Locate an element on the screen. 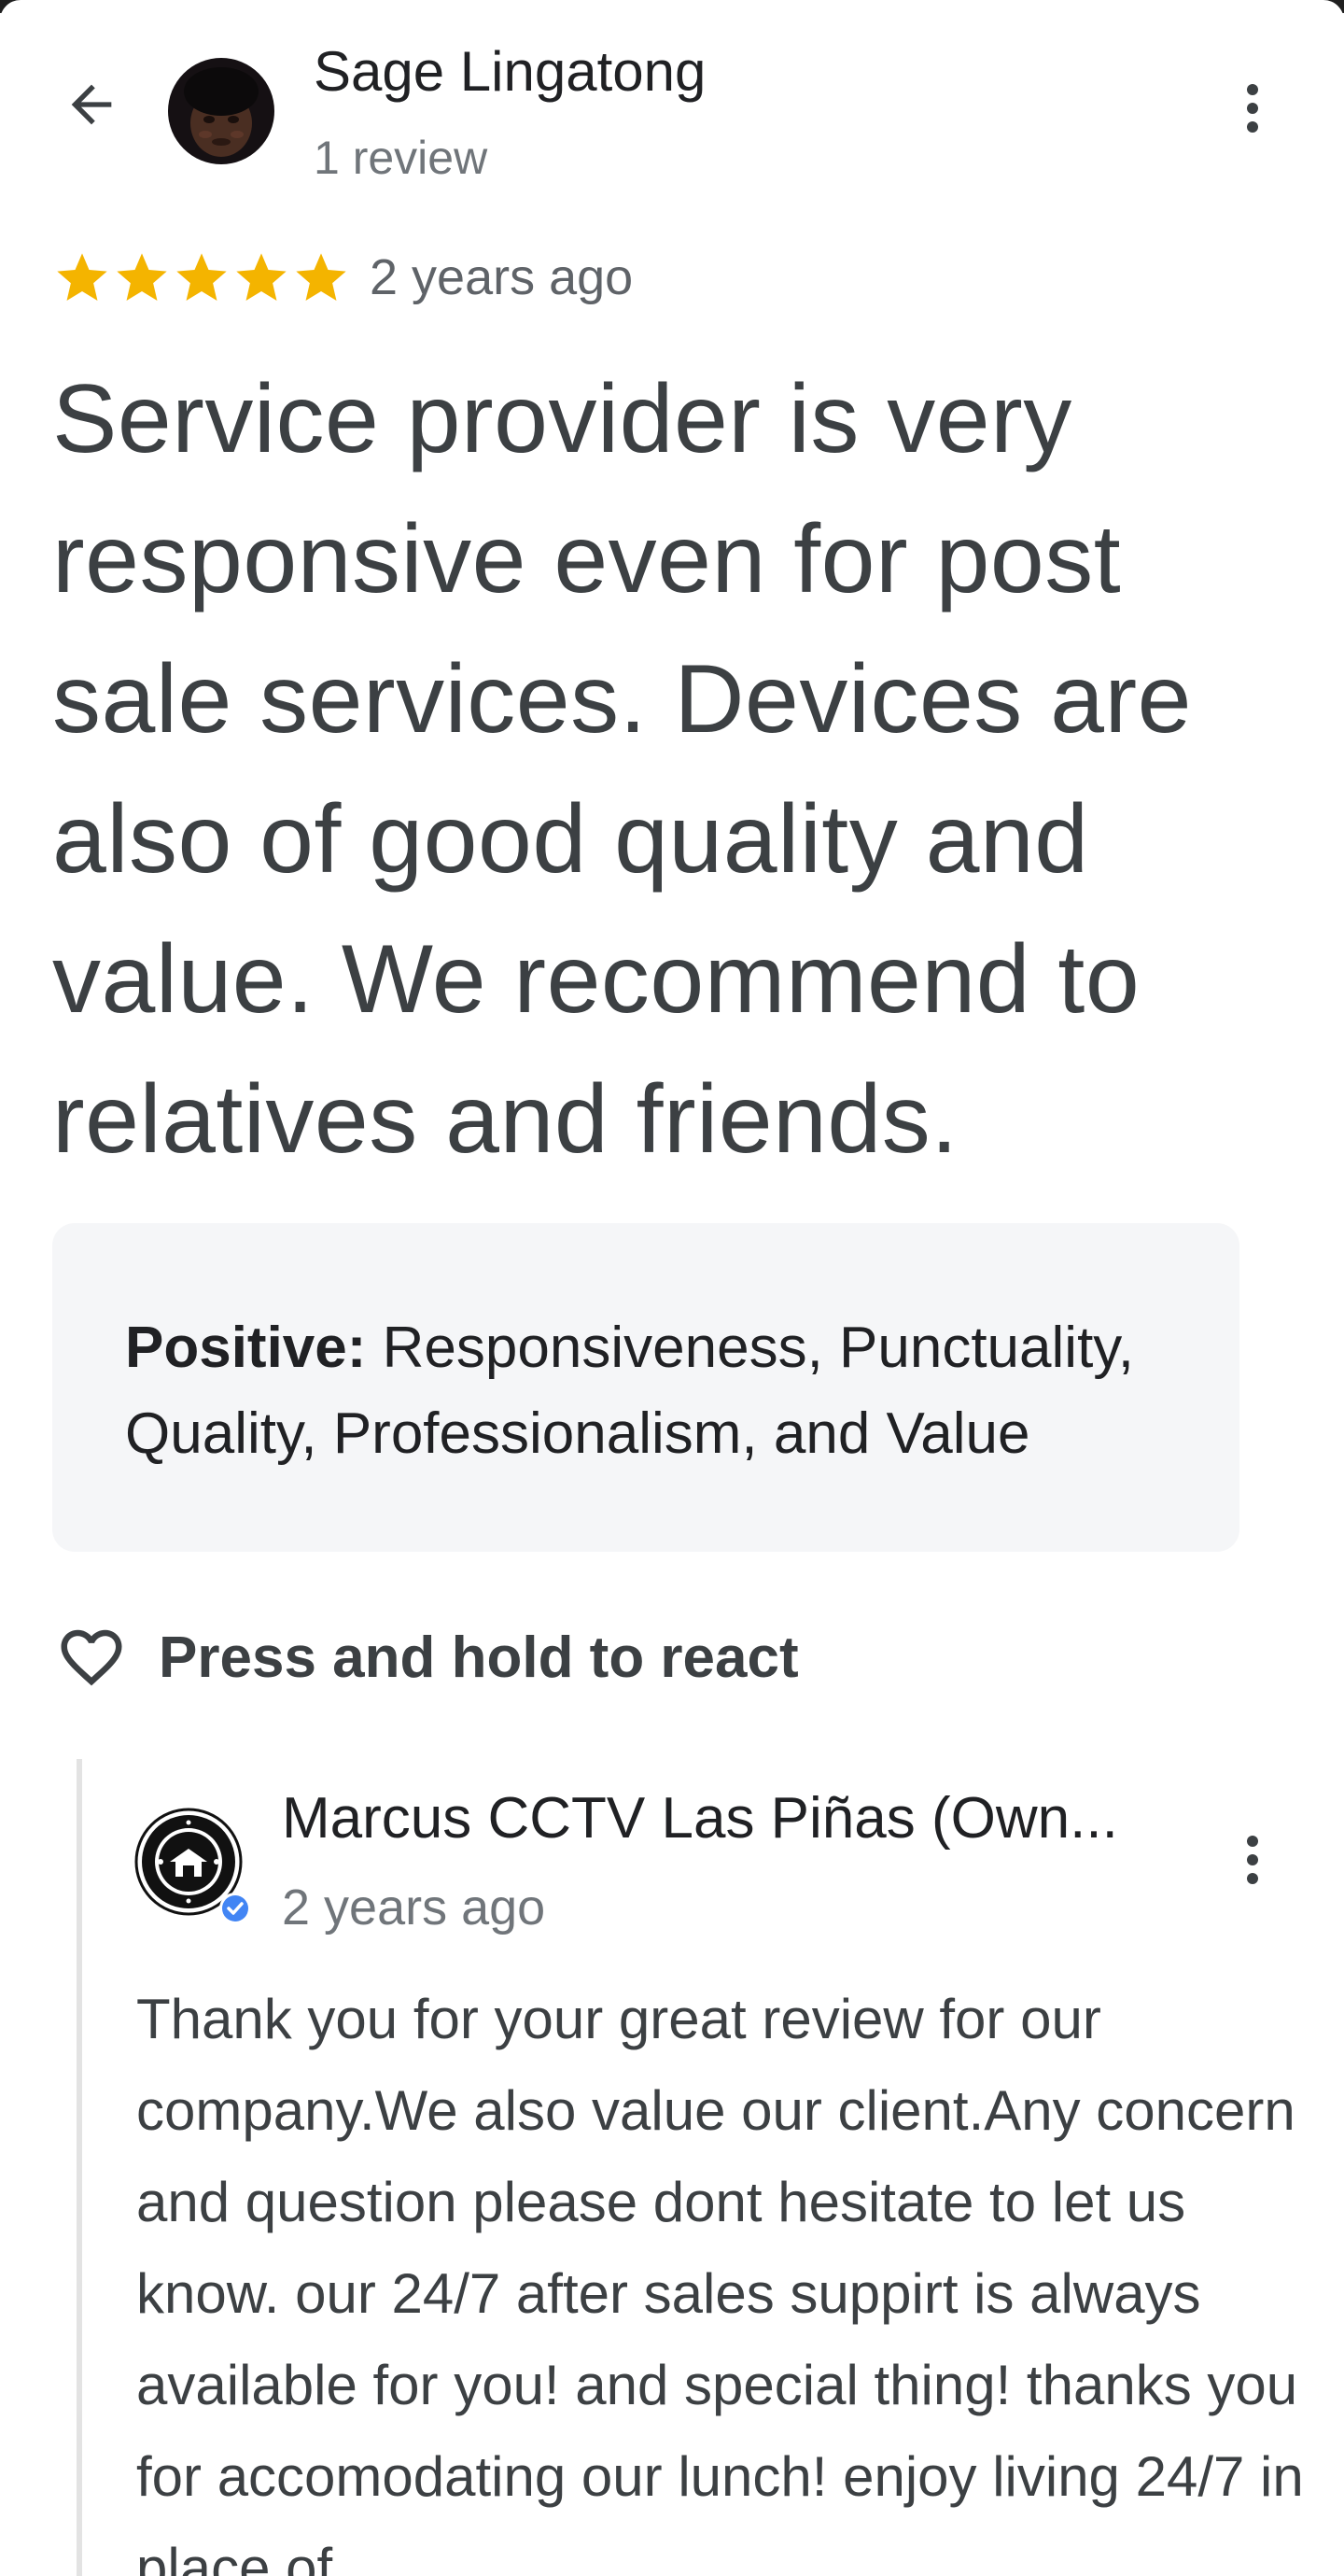  owner-logo is located at coordinates (192, 1866).